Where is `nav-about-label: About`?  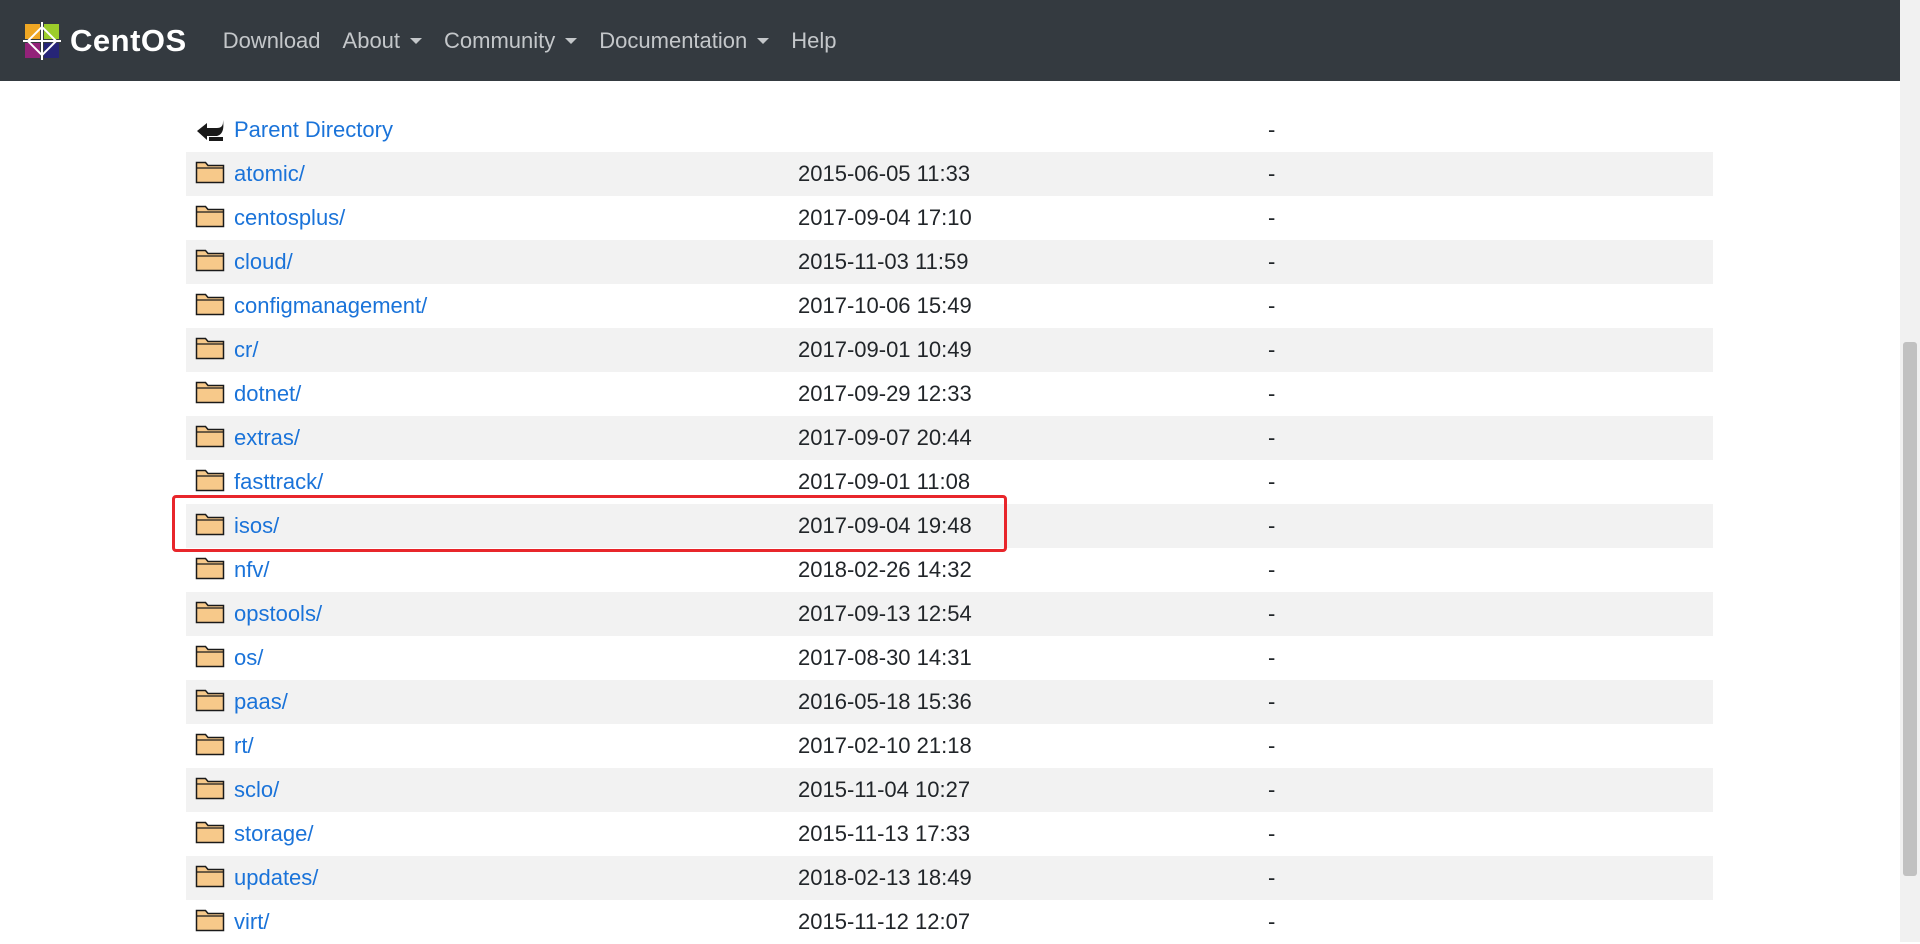
nav-about-label: About is located at coordinates (371, 40).